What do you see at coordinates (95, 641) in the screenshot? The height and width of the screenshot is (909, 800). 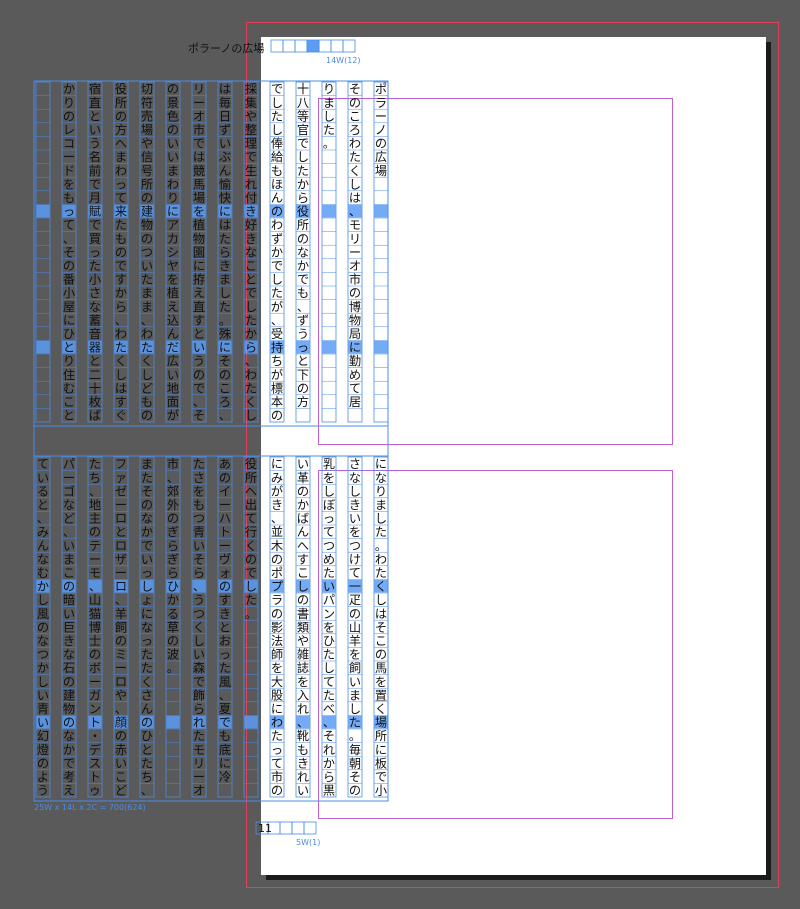 I see `glyph: 士` at bounding box center [95, 641].